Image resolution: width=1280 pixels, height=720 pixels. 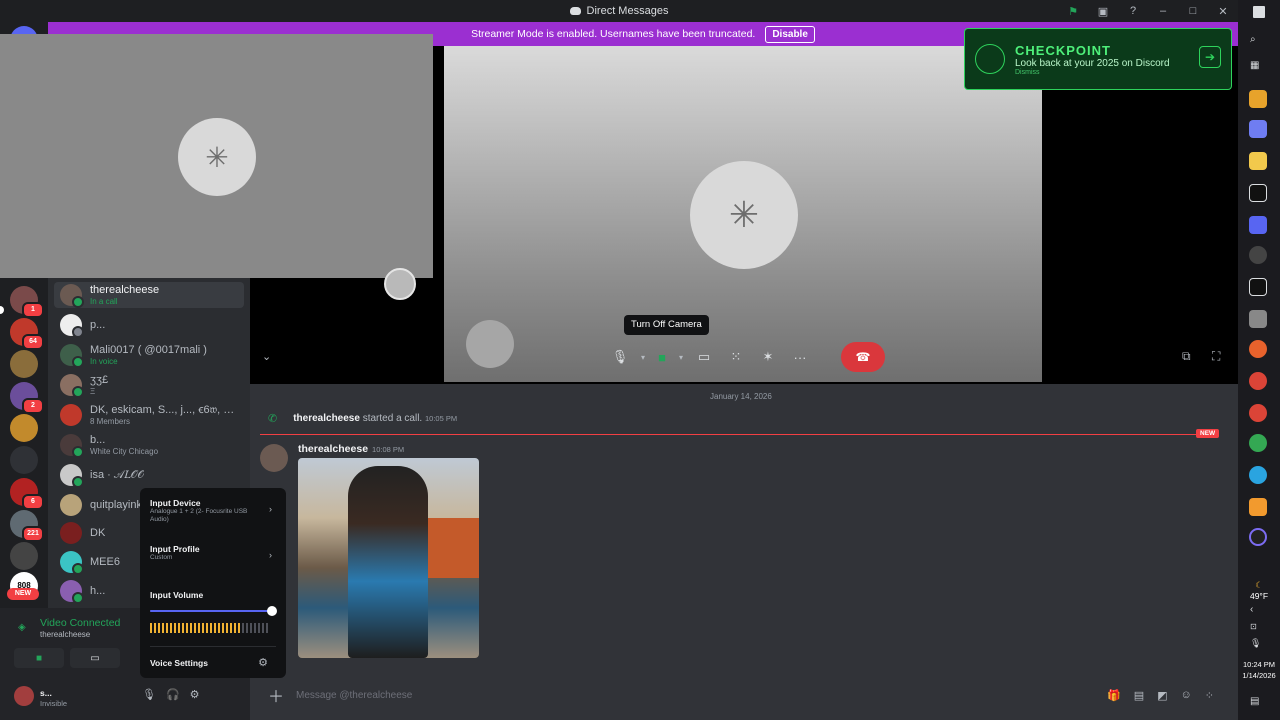 What do you see at coordinates (213, 611) in the screenshot?
I see `input-volume-slider` at bounding box center [213, 611].